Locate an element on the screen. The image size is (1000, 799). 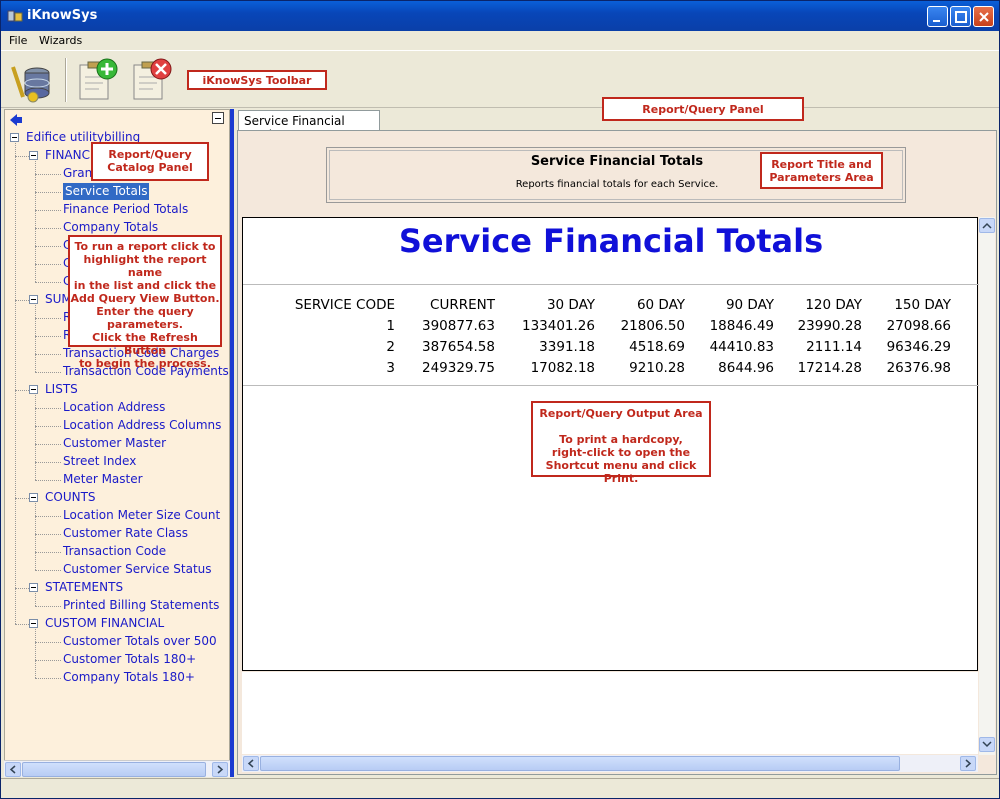
report-horizontal-scrollbar is located at coordinates (610, 763).